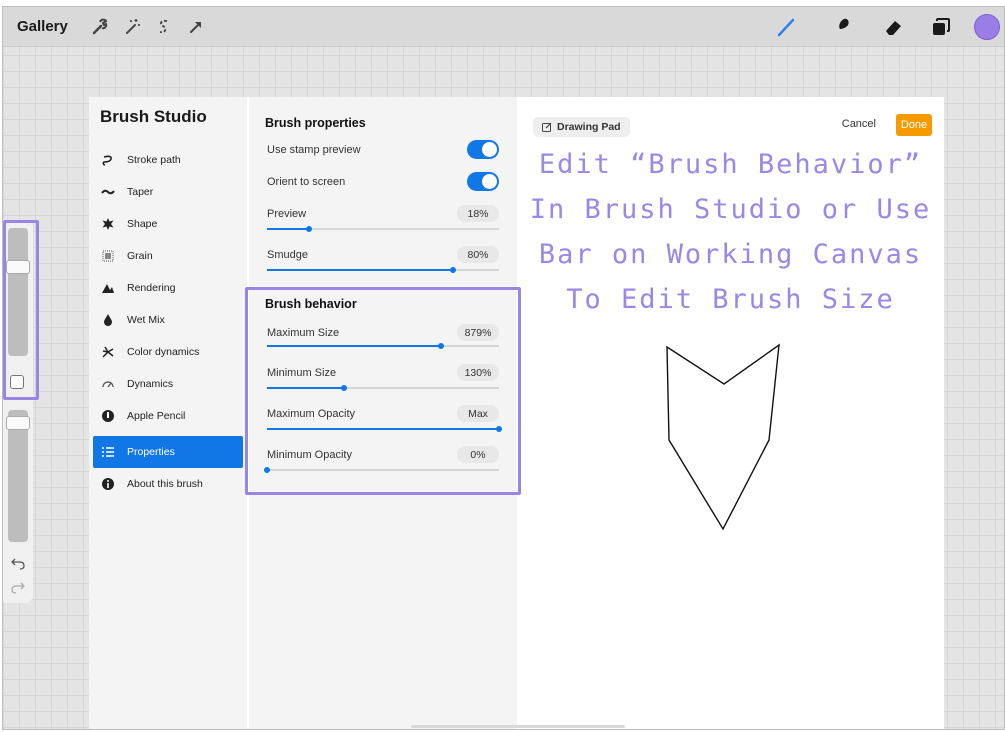 This screenshot has width=1005, height=732. Describe the element at coordinates (108, 452) in the screenshot. I see `properties-icon` at that location.